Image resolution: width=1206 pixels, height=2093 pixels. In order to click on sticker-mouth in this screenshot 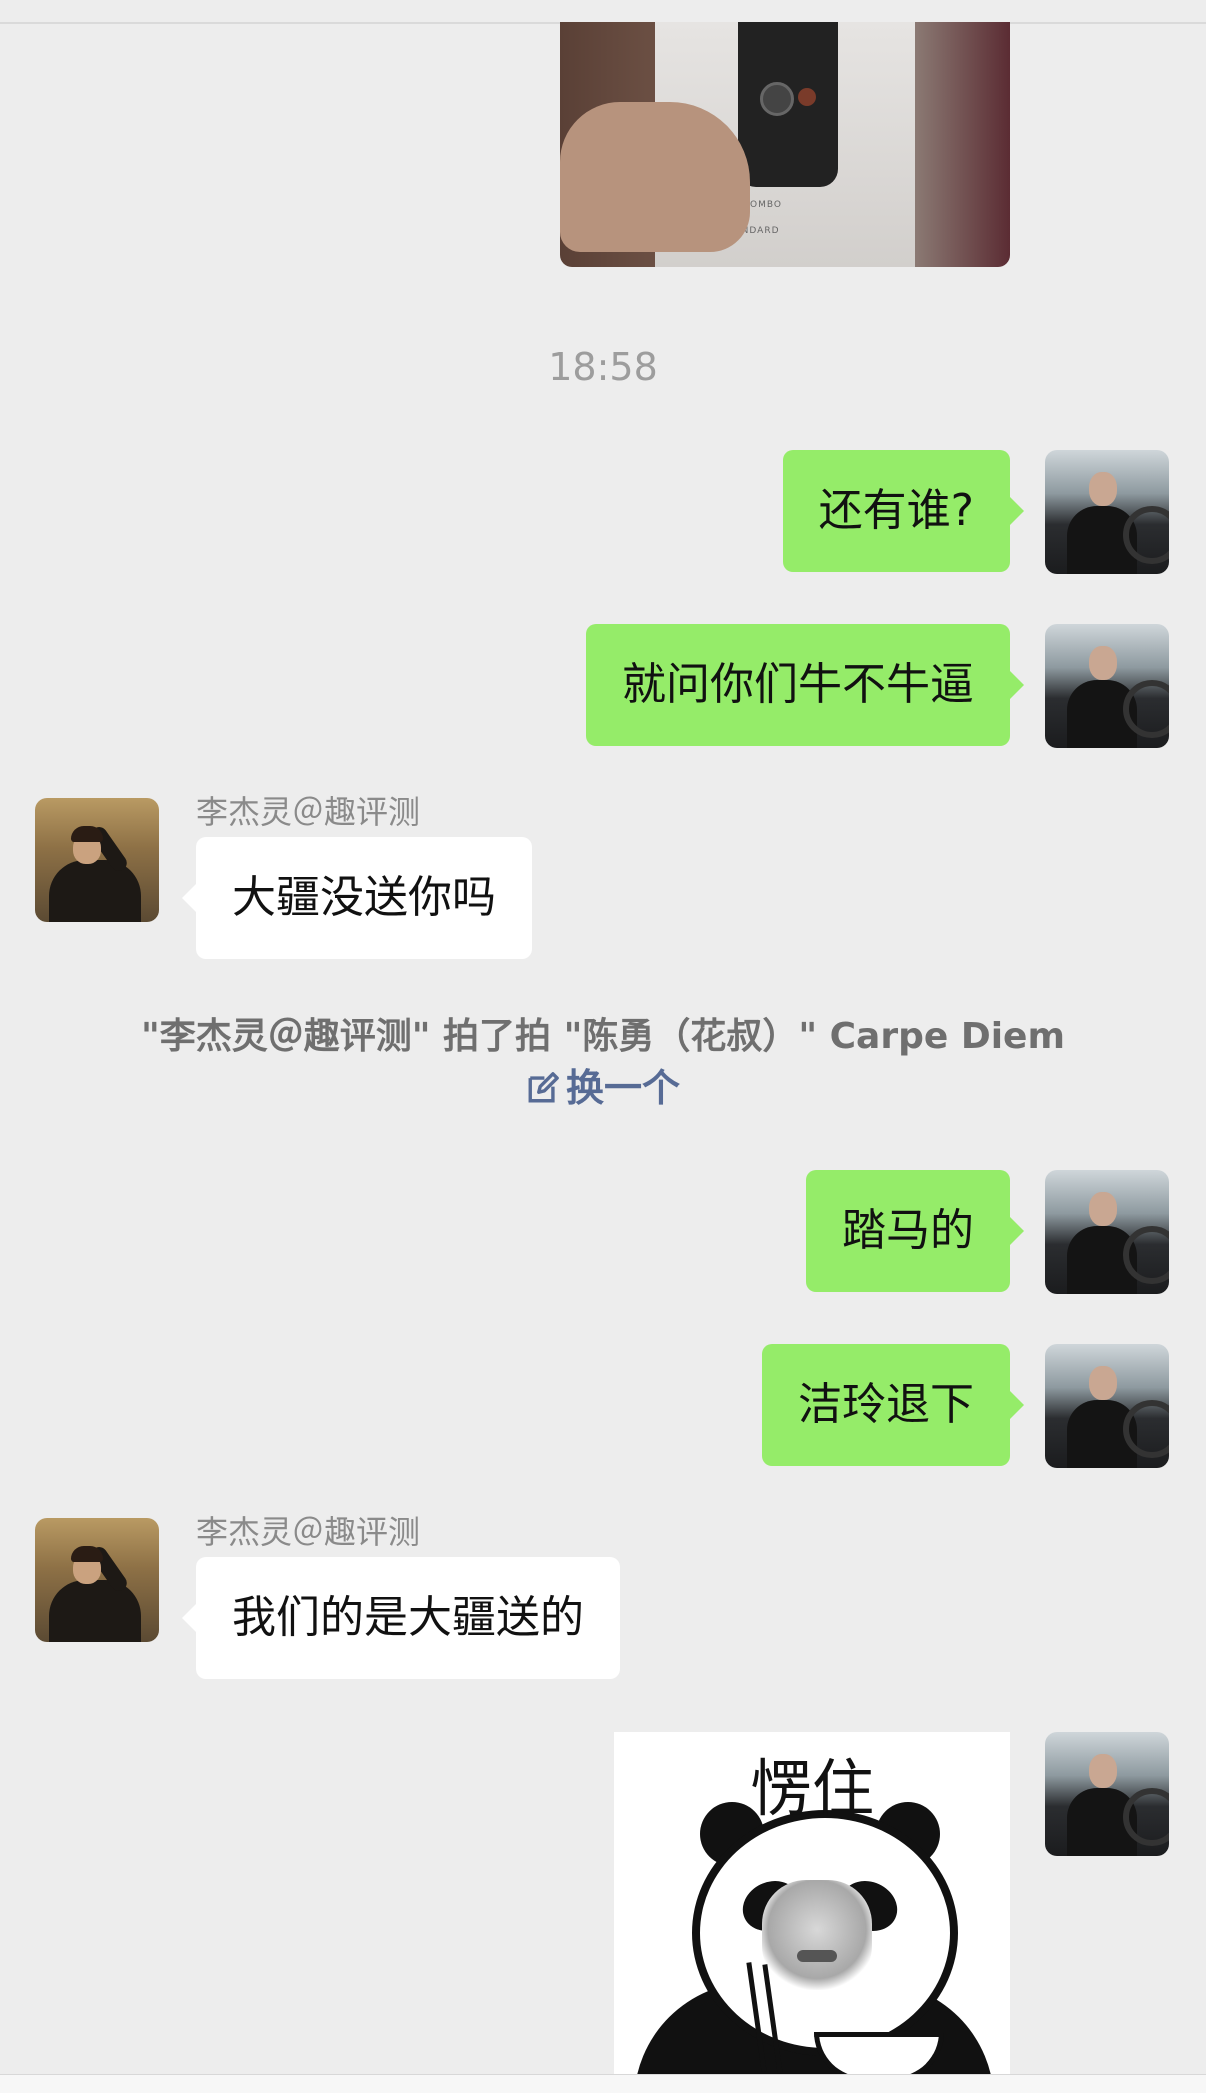, I will do `click(817, 1956)`.